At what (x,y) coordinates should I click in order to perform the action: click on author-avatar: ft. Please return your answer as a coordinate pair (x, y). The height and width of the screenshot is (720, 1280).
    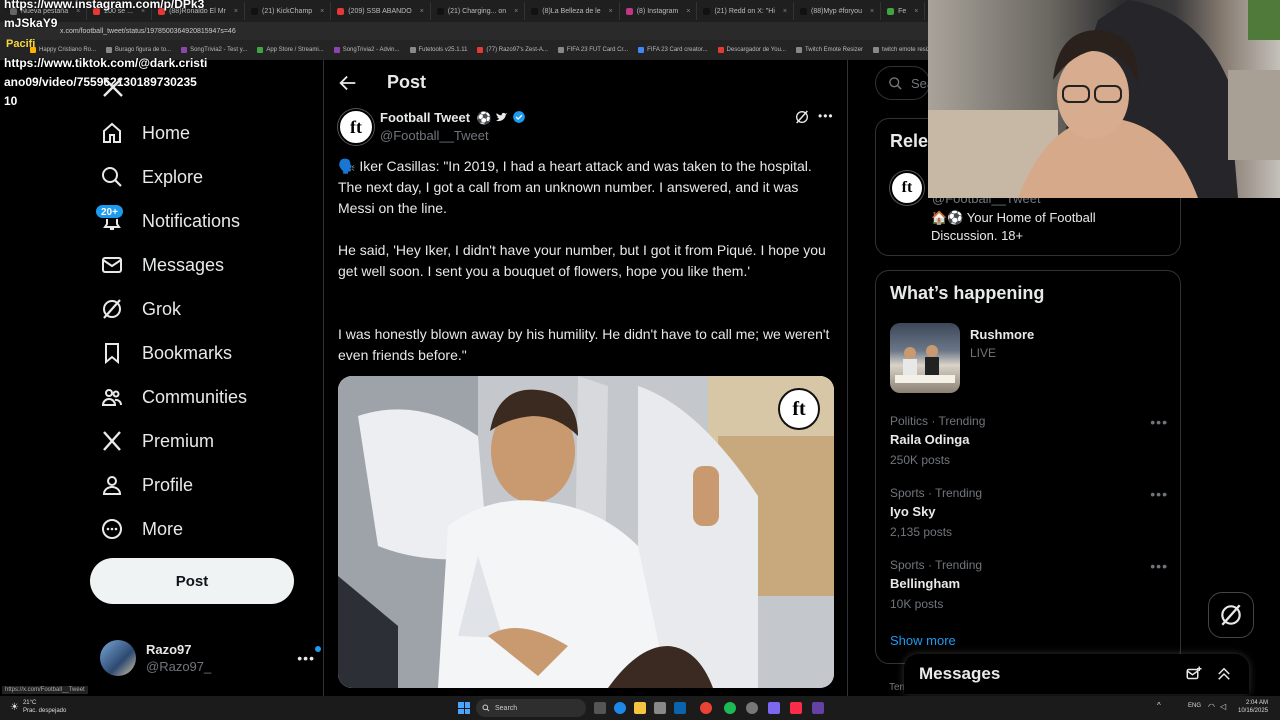
    Looking at the image, I should click on (356, 127).